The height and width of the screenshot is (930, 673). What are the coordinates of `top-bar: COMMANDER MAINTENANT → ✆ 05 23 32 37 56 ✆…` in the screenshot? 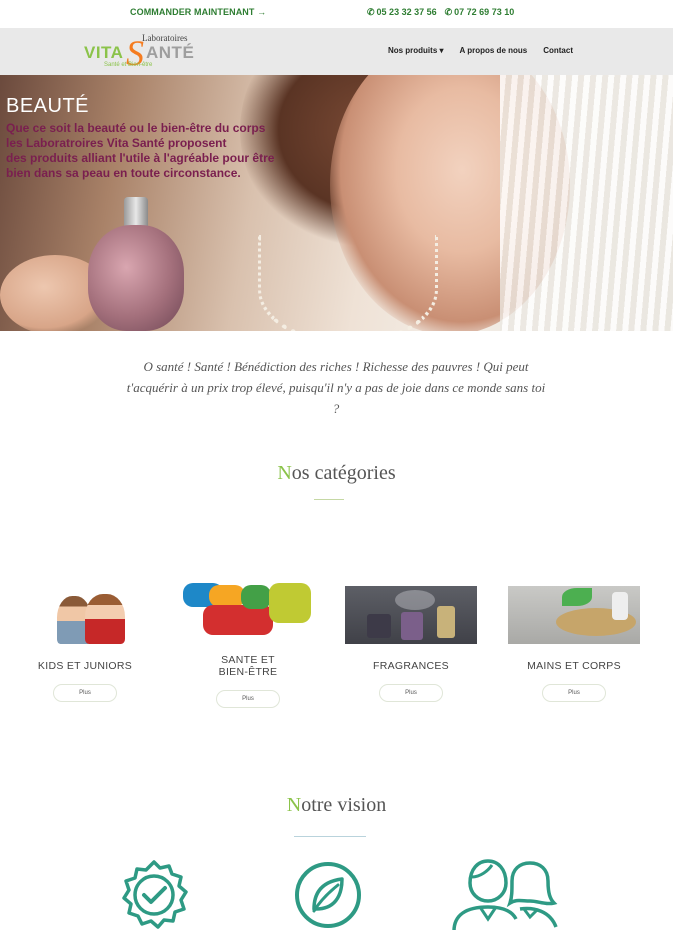 It's located at (336, 14).